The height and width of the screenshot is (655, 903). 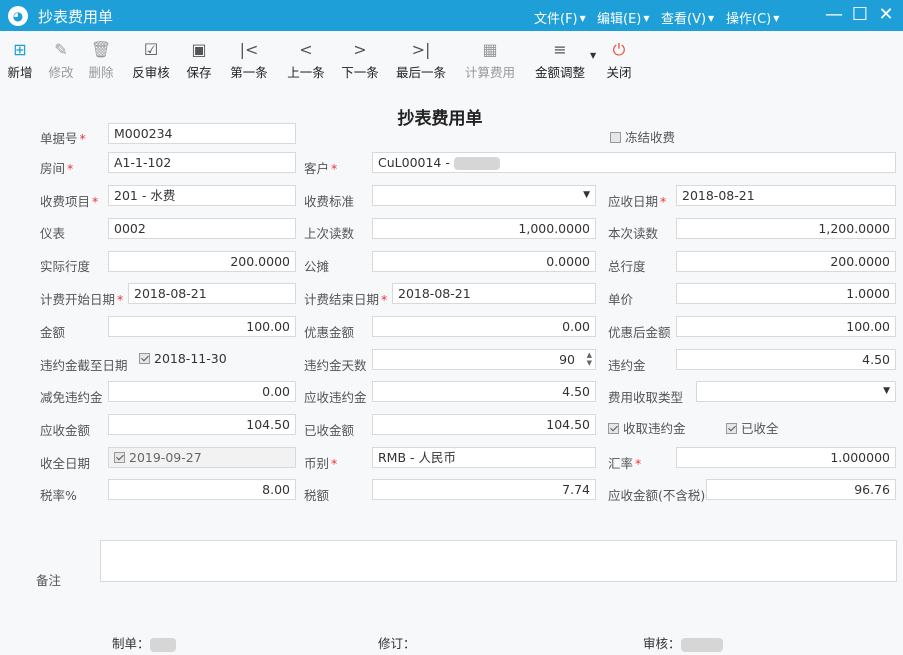 I want to click on start-date-field: 2018-08-21, so click(x=212, y=293).